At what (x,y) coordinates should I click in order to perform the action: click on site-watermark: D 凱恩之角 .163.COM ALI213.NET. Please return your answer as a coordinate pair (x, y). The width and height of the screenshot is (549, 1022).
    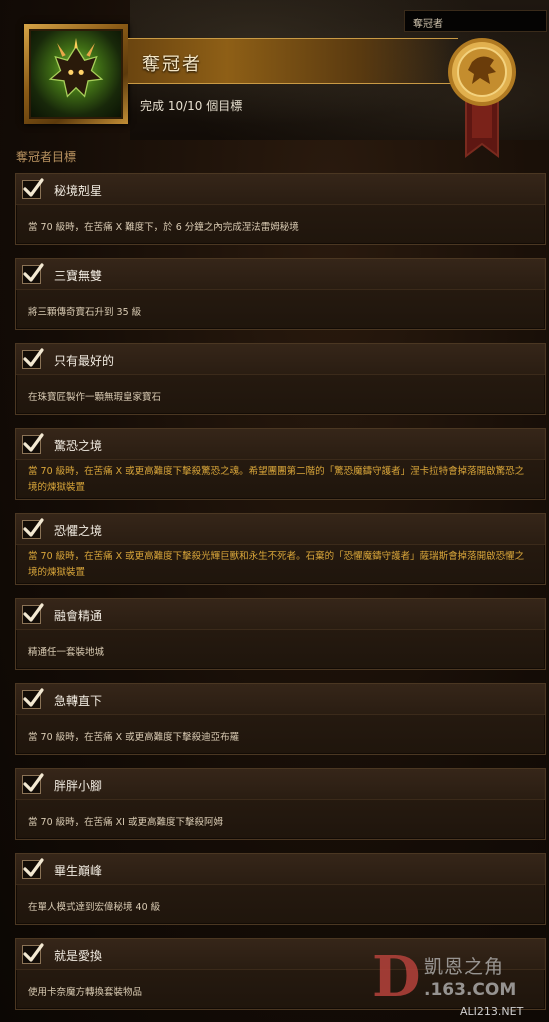
    Looking at the image, I should click on (455, 980).